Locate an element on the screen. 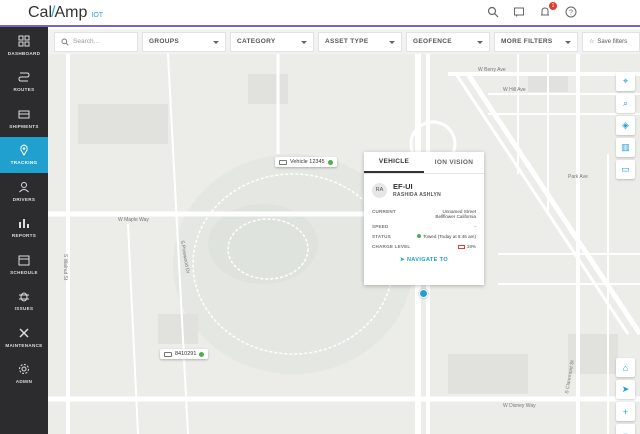 The height and width of the screenshot is (434, 640). save-filters-button: ☆ Save filters is located at coordinates (611, 41).